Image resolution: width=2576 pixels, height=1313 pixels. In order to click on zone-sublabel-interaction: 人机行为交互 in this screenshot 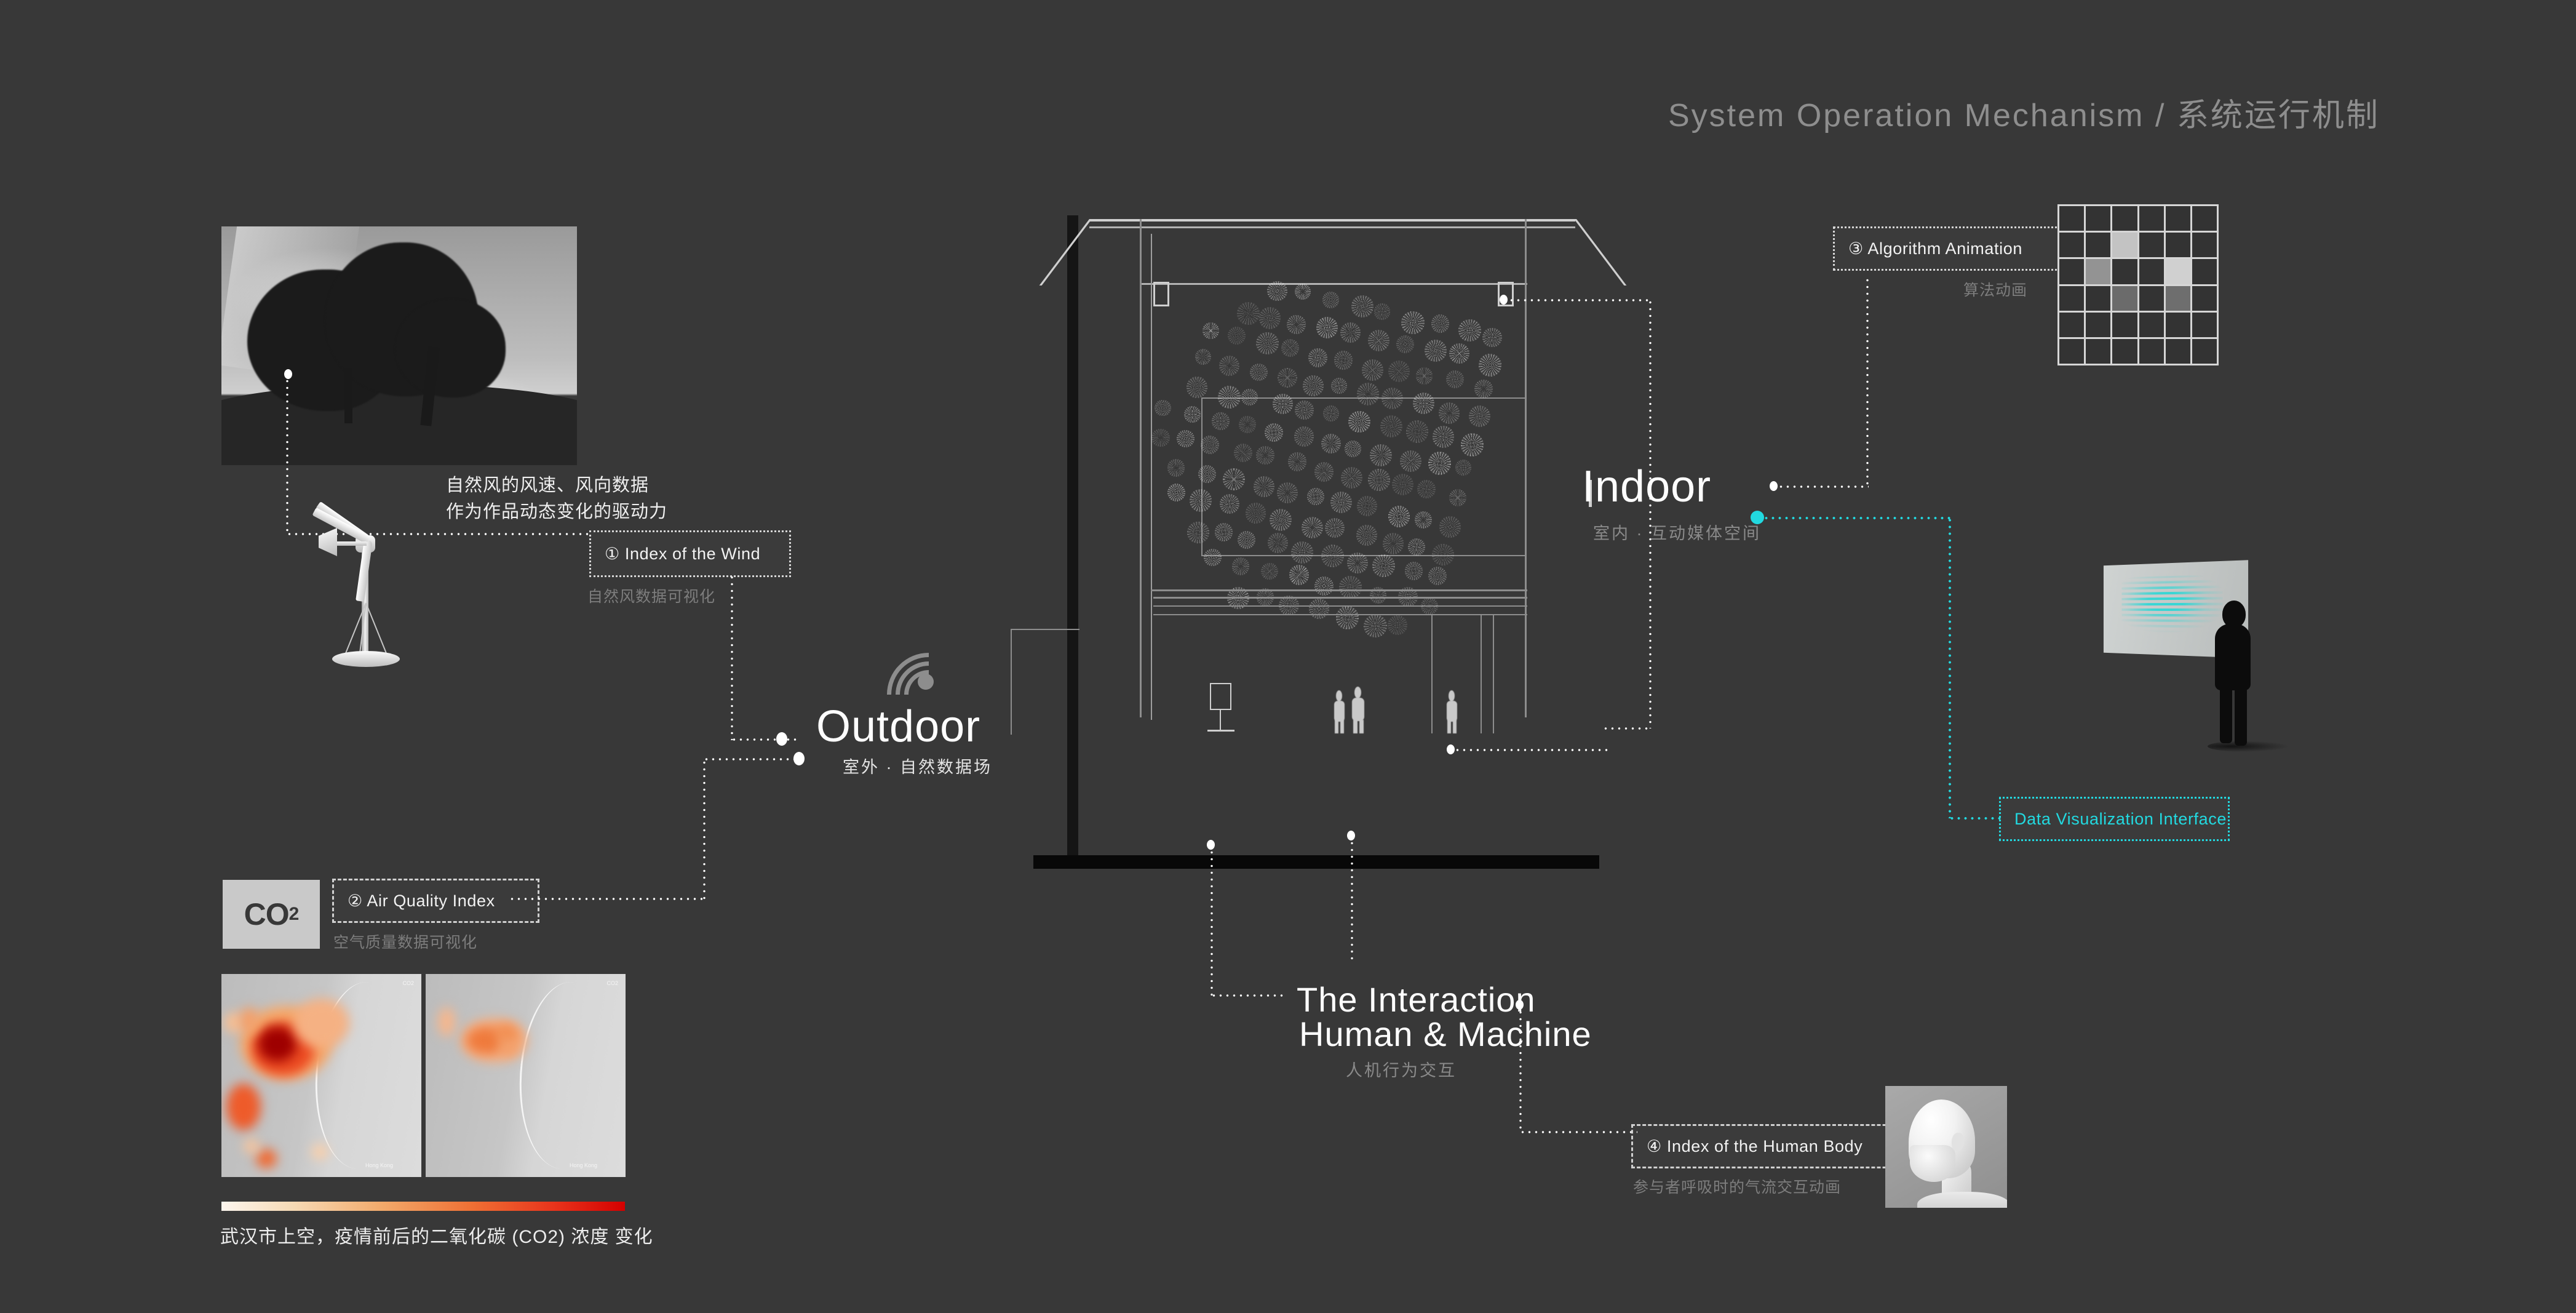, I will do `click(1401, 1070)`.